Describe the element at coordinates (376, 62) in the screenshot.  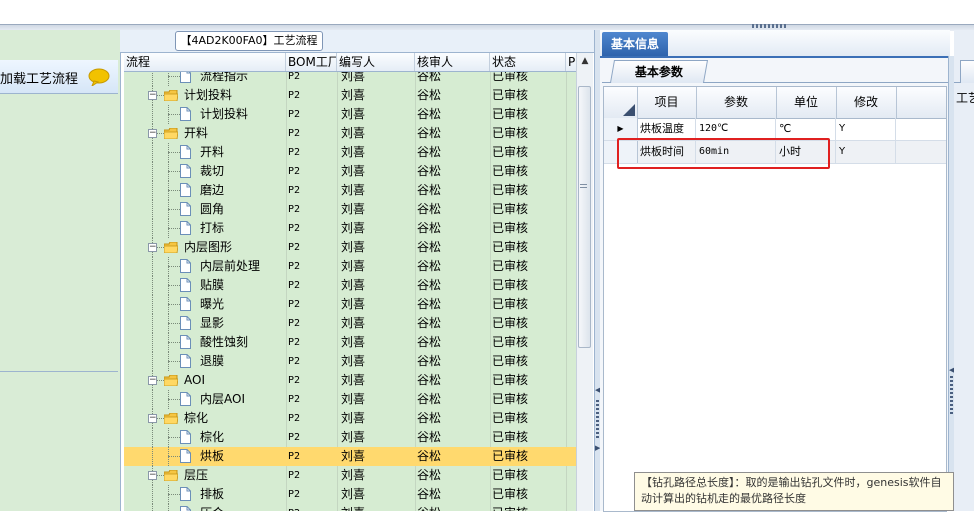
I see `col-header-writer: 编写人` at that location.